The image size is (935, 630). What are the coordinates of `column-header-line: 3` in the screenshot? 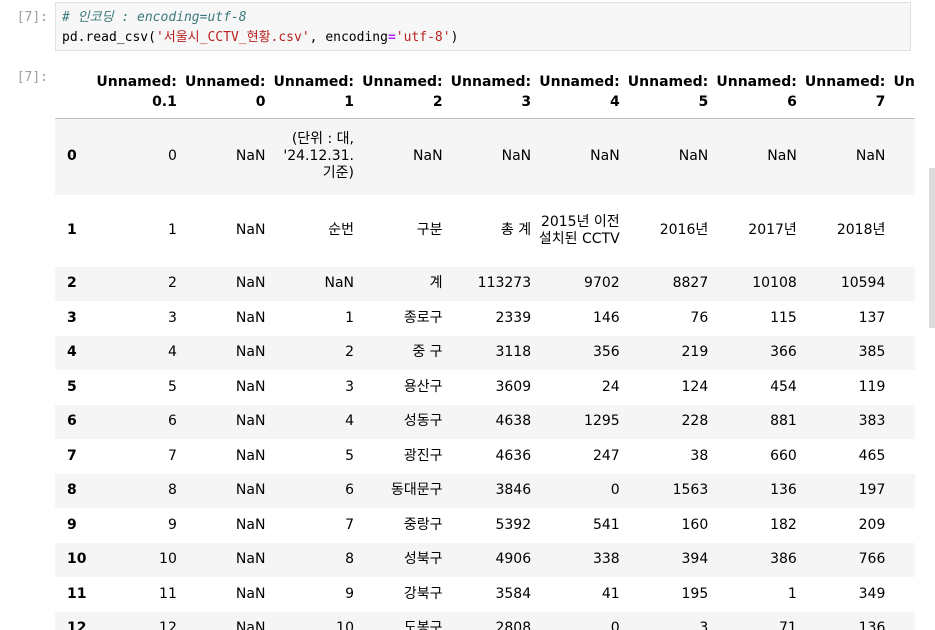 It's located at (526, 102).